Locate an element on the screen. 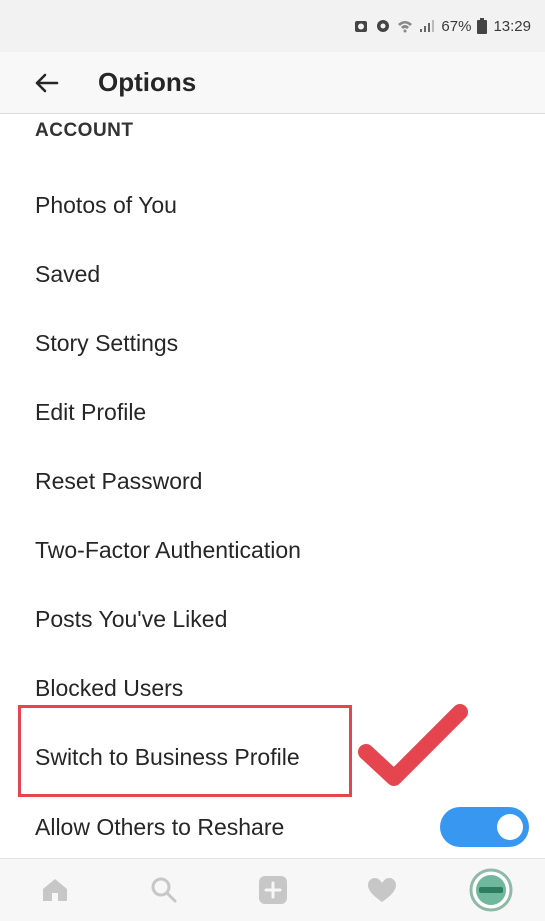 This screenshot has width=545, height=921. battery-icon is located at coordinates (482, 26).